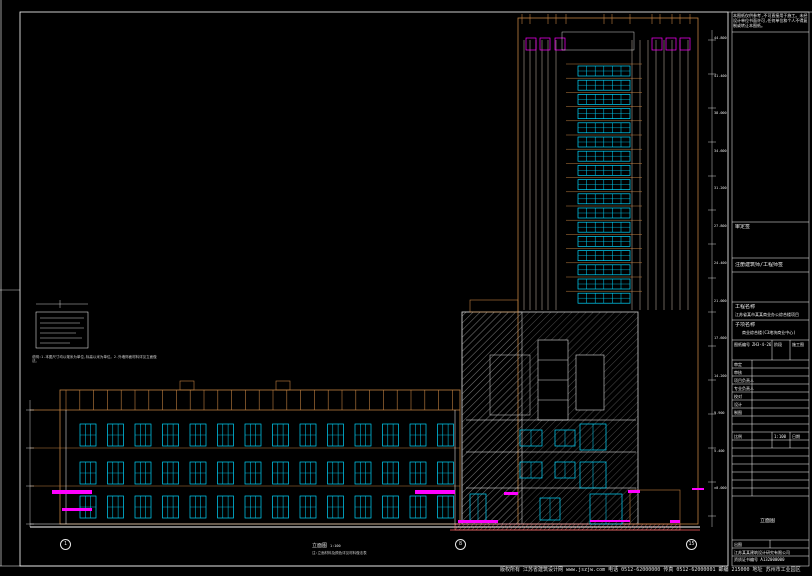 This screenshot has height=576, width=812. What do you see at coordinates (719, 413) in the screenshot?
I see `elevation-label: 9.900` at bounding box center [719, 413].